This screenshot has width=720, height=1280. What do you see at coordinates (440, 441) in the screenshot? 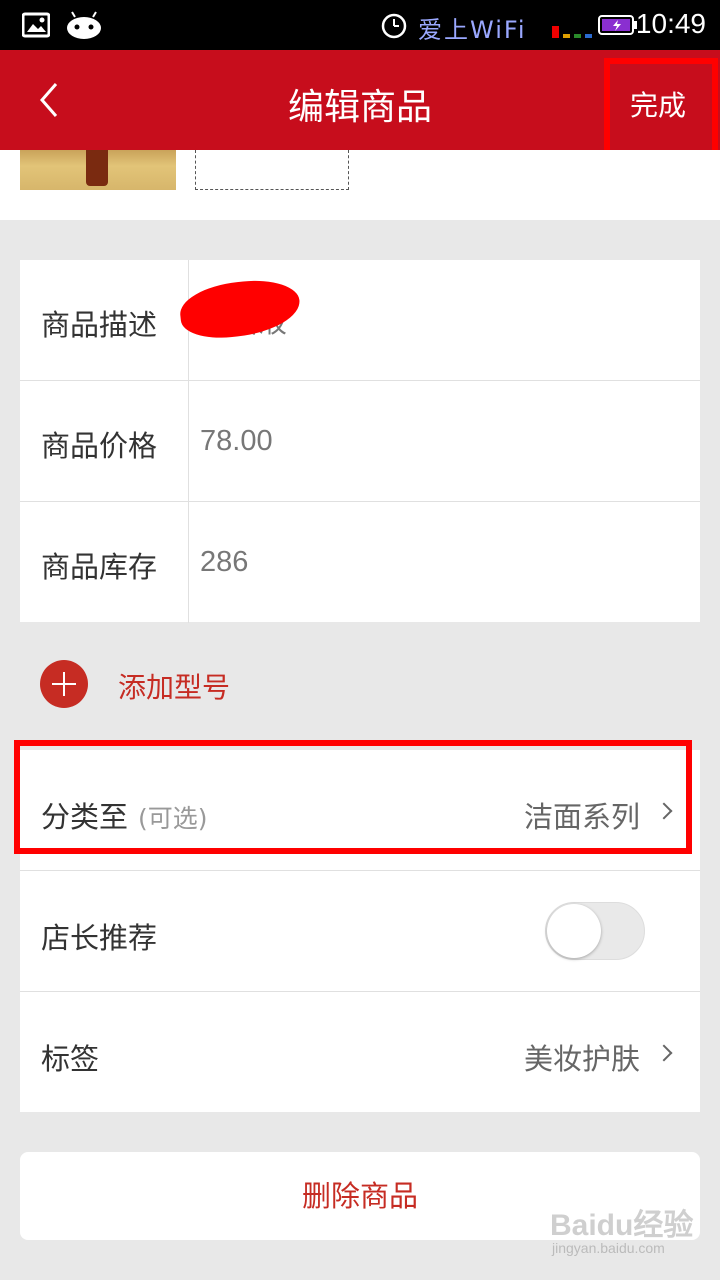
I see `price-input` at bounding box center [440, 441].